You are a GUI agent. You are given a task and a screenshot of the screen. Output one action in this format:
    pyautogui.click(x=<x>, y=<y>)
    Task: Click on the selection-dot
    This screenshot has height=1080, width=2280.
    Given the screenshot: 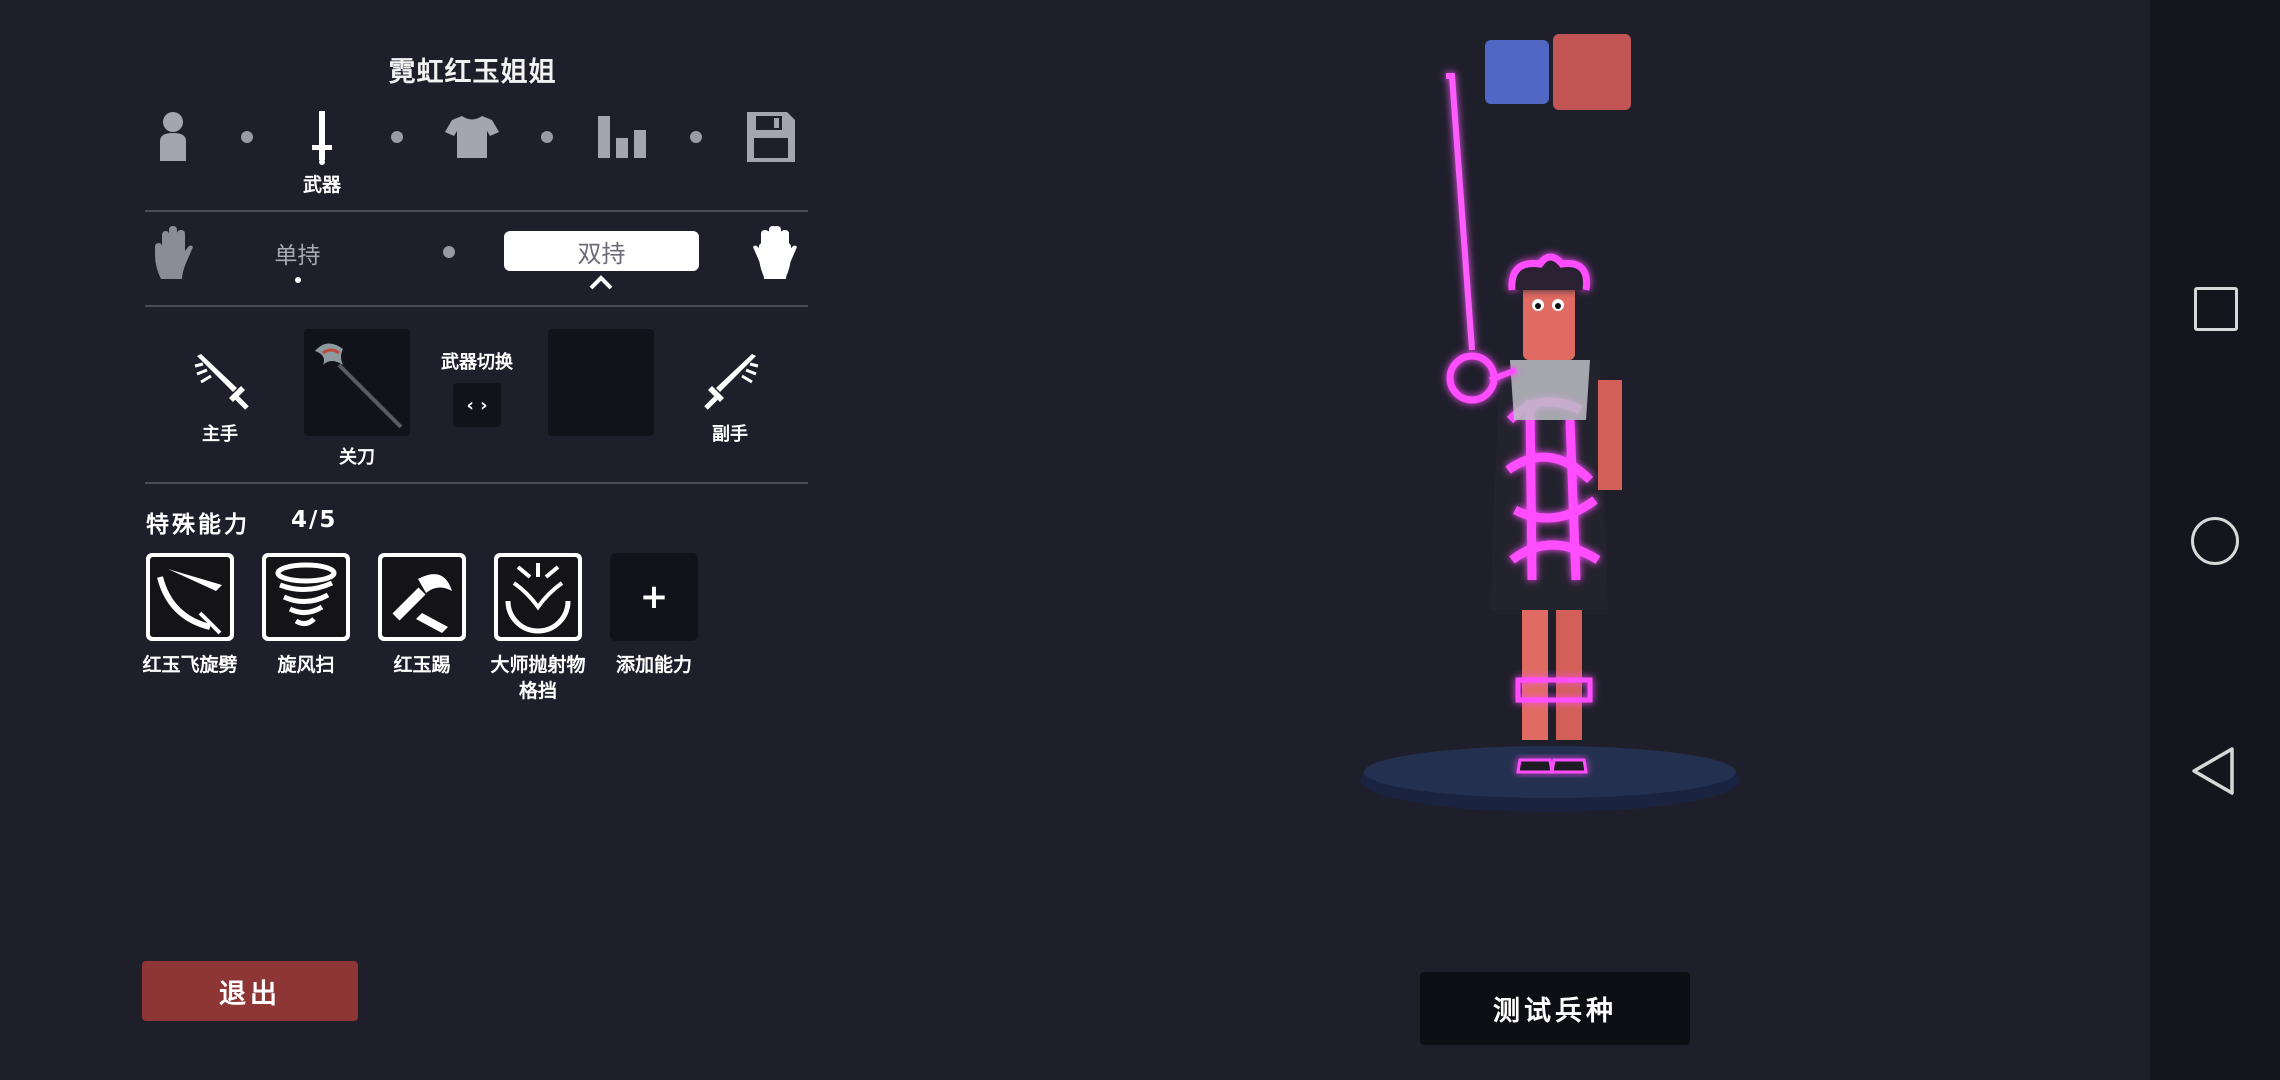 What is the action you would take?
    pyautogui.click(x=298, y=280)
    